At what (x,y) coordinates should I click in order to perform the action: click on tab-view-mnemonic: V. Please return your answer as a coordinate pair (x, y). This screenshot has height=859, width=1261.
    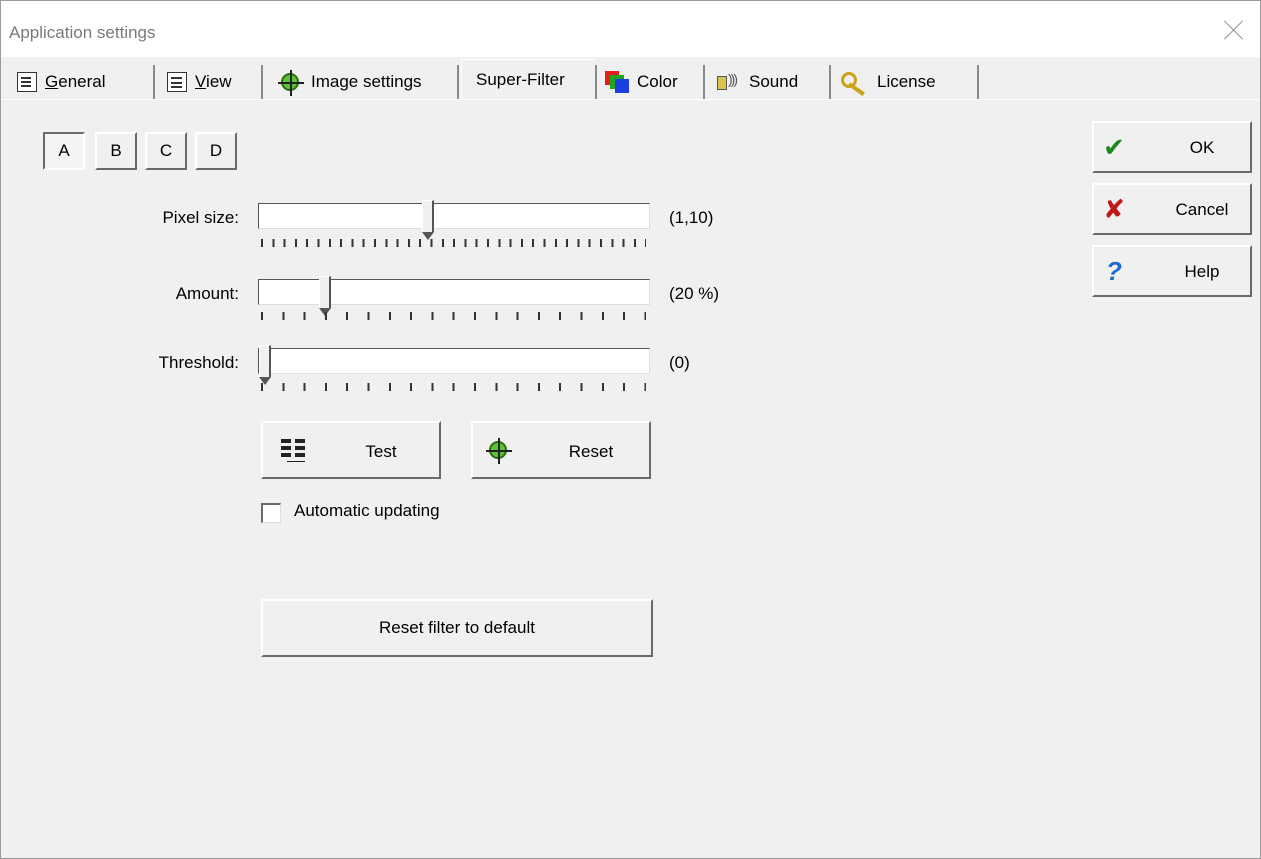
    Looking at the image, I should click on (201, 81).